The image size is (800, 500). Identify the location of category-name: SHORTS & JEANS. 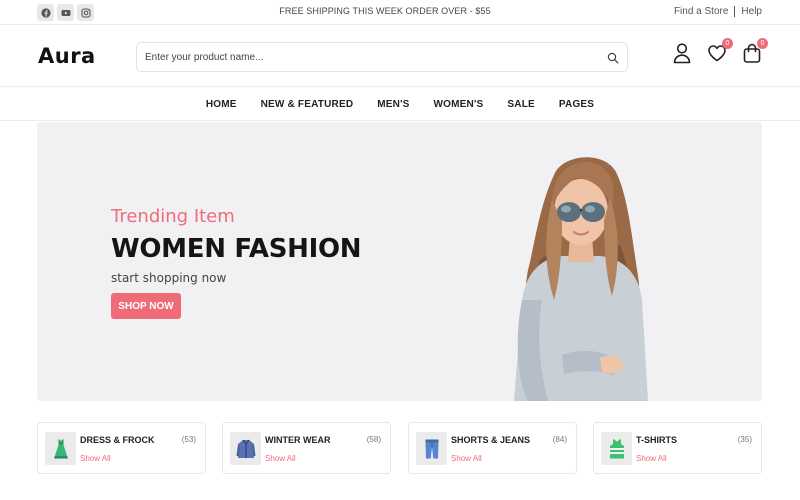
(491, 440).